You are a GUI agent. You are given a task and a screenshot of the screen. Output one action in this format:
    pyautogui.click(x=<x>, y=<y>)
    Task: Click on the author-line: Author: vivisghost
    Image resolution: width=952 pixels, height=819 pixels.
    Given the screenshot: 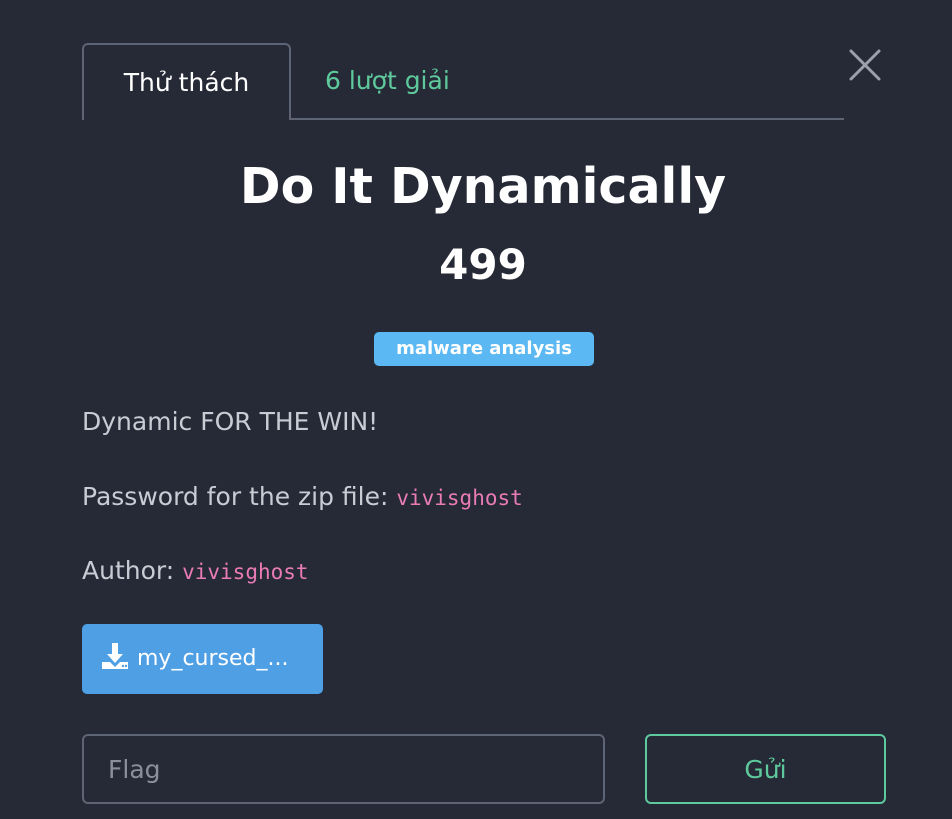 What is the action you would take?
    pyautogui.click(x=195, y=571)
    